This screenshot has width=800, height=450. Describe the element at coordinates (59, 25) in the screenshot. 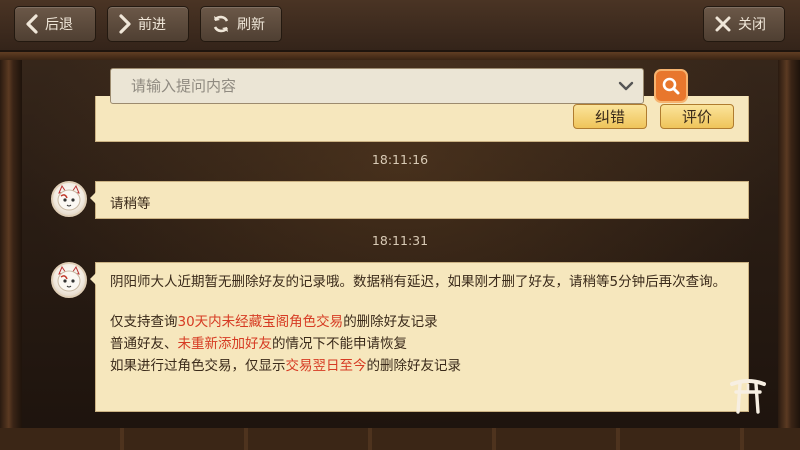

I see `back-label: 后退` at that location.